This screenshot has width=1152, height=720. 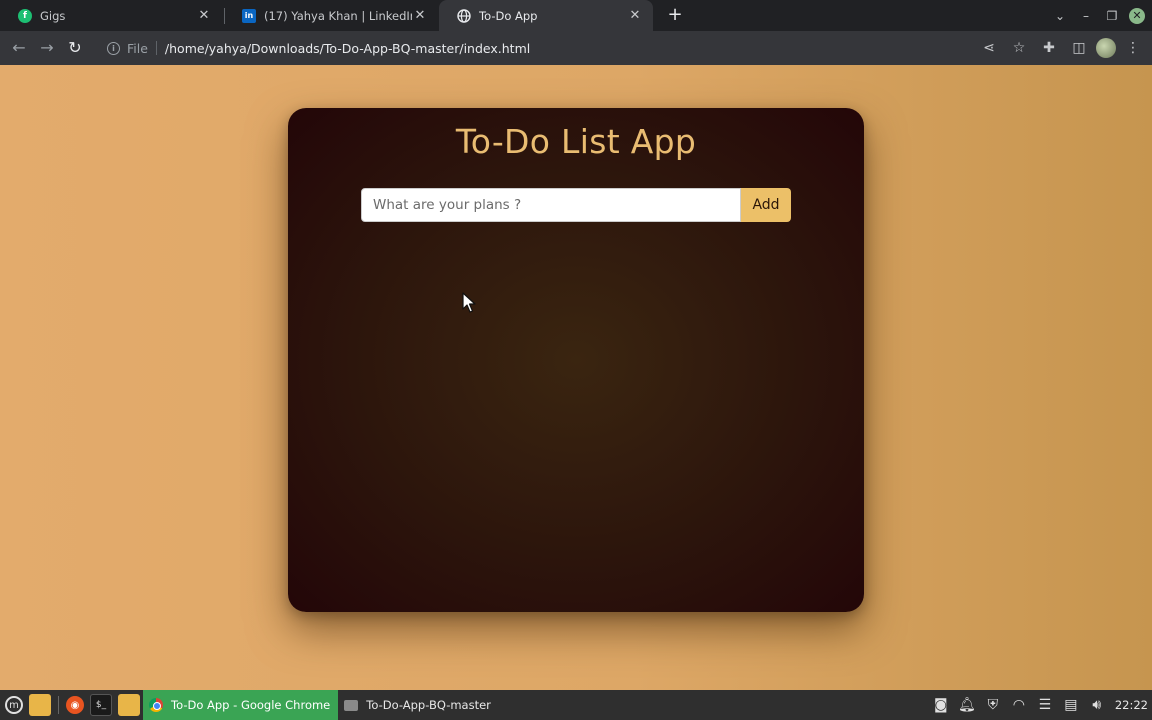 I want to click on files-icon, so click(x=129, y=705).